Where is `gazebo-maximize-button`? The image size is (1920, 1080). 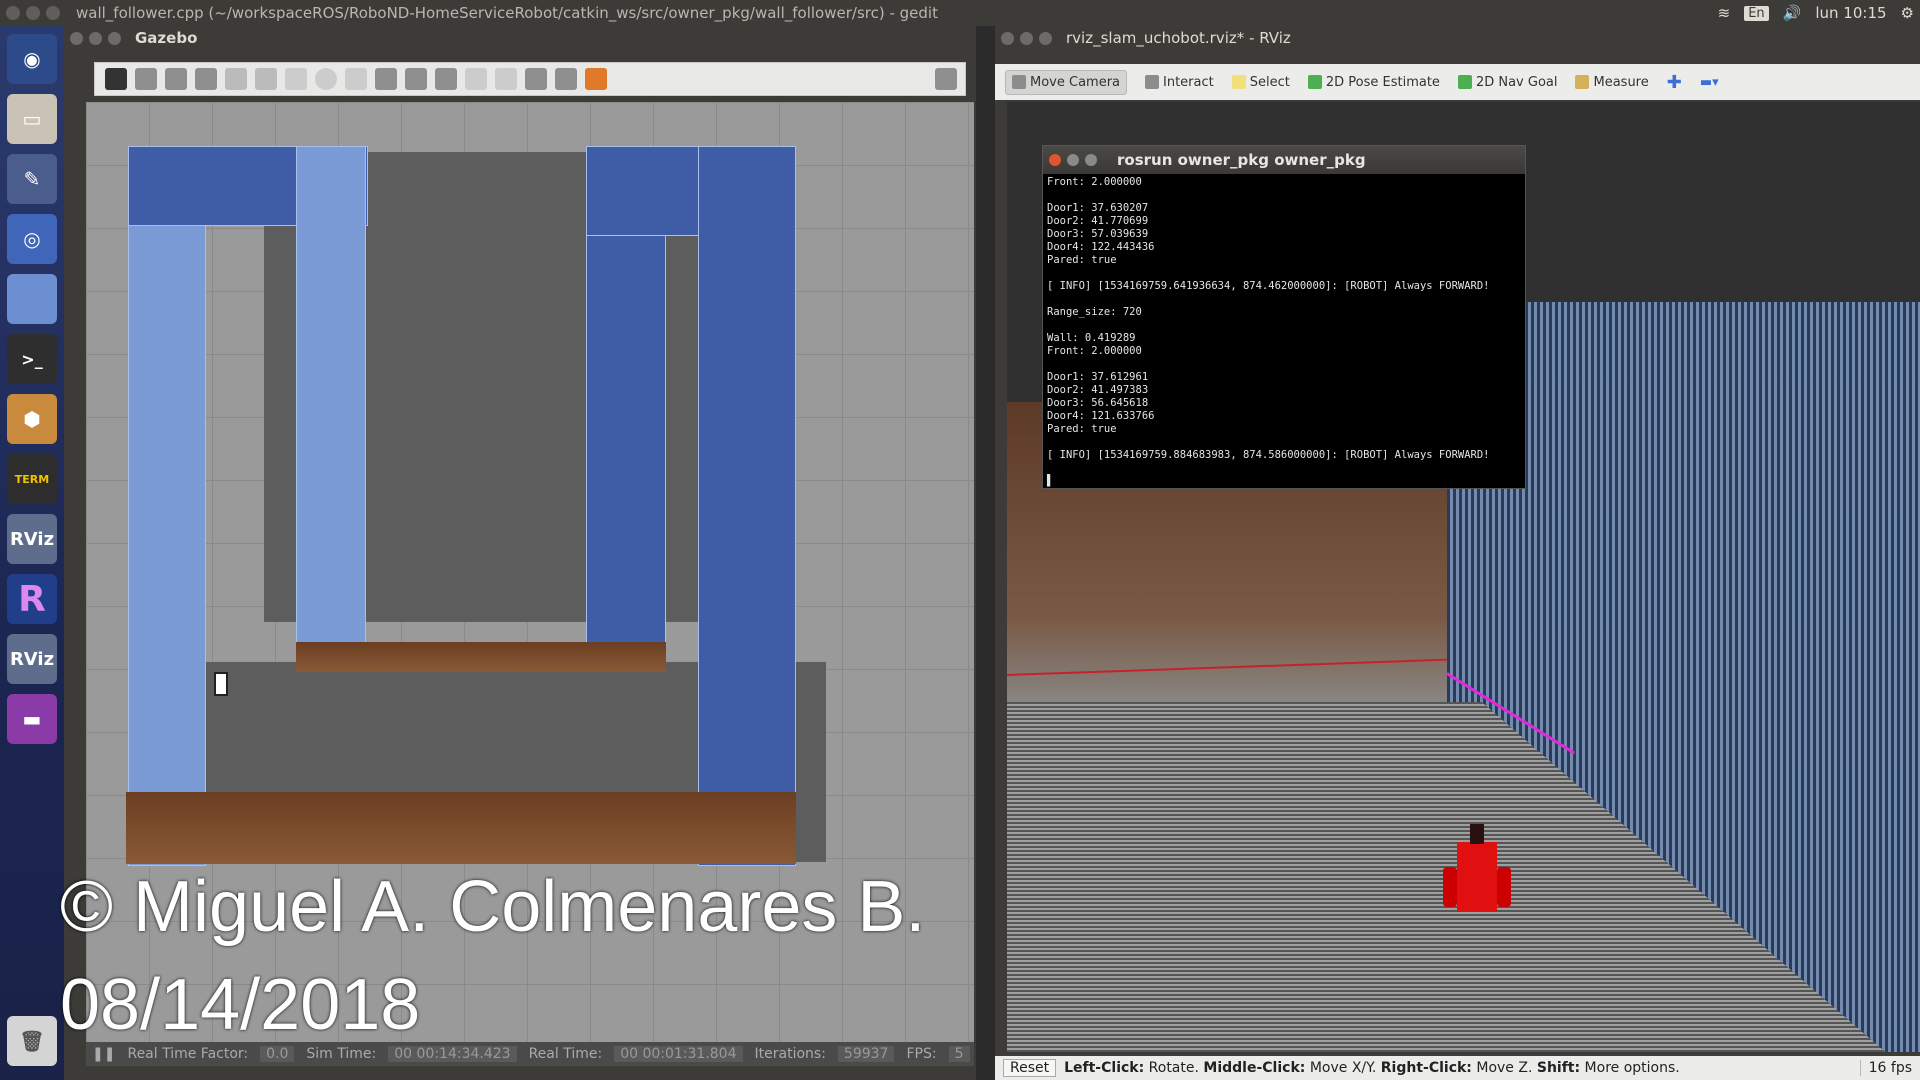
gazebo-maximize-button is located at coordinates (114, 38).